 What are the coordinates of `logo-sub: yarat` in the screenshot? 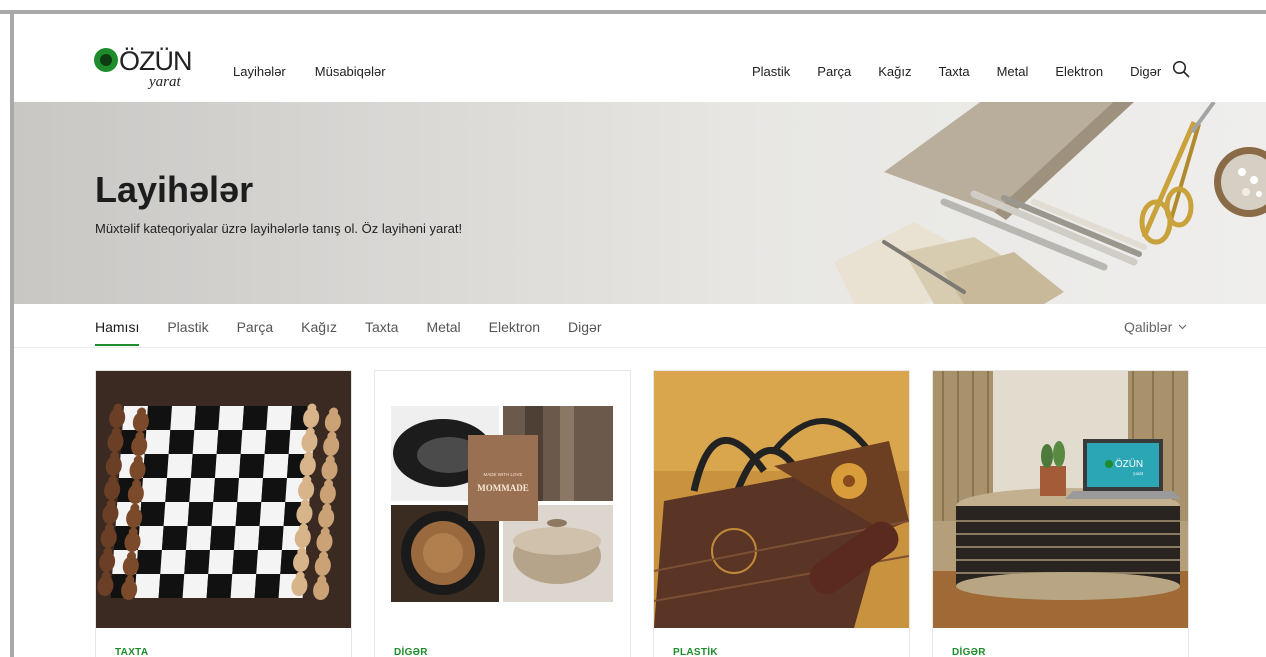 It's located at (165, 82).